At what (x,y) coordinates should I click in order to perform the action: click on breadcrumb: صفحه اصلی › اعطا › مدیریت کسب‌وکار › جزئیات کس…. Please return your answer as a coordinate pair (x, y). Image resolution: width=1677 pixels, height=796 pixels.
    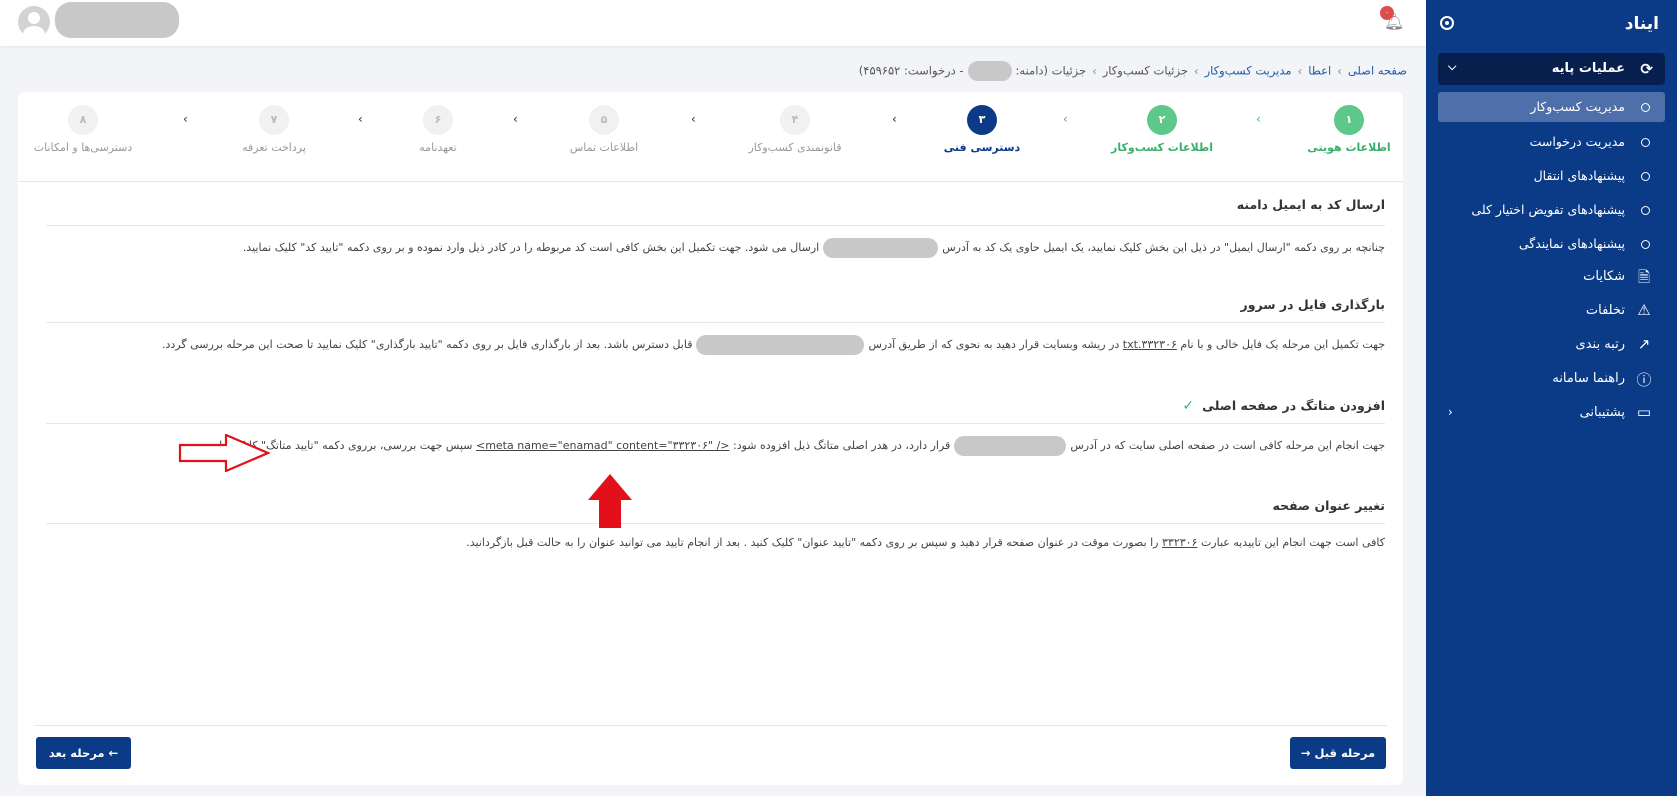
    Looking at the image, I should click on (1133, 71).